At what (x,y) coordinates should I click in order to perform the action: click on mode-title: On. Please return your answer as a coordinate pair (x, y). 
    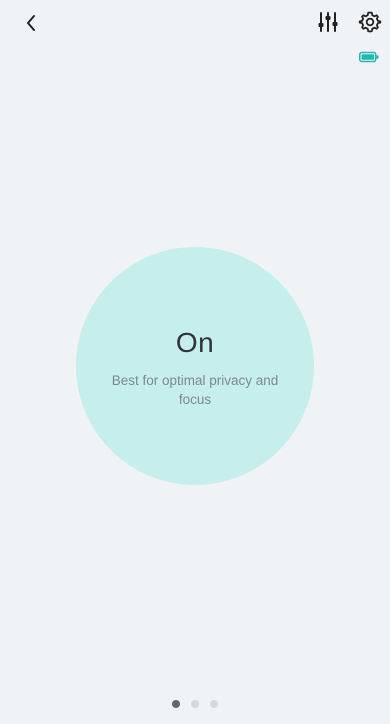
    Looking at the image, I should click on (195, 342).